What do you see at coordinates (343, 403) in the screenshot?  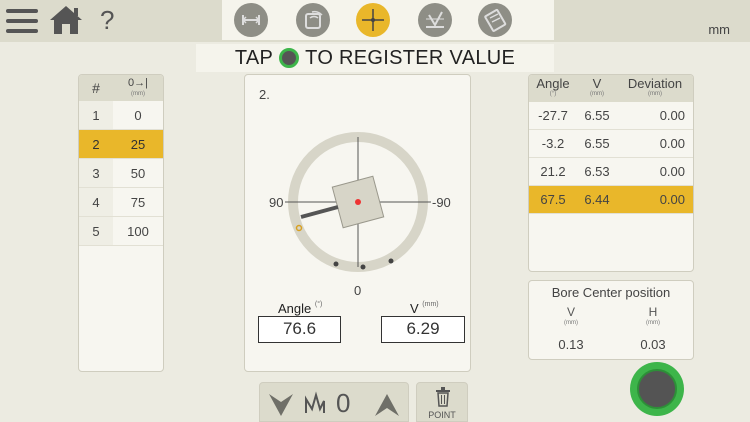 I see `offset-value: 0` at bounding box center [343, 403].